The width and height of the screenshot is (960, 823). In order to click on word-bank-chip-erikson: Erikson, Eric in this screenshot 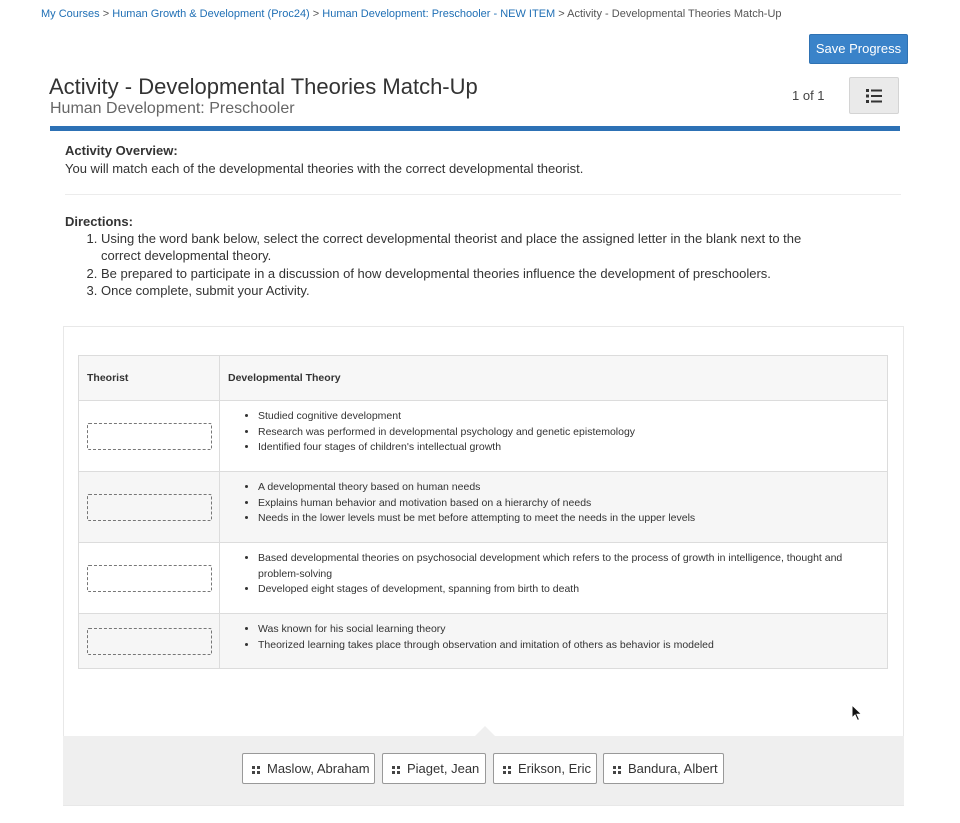, I will do `click(545, 768)`.